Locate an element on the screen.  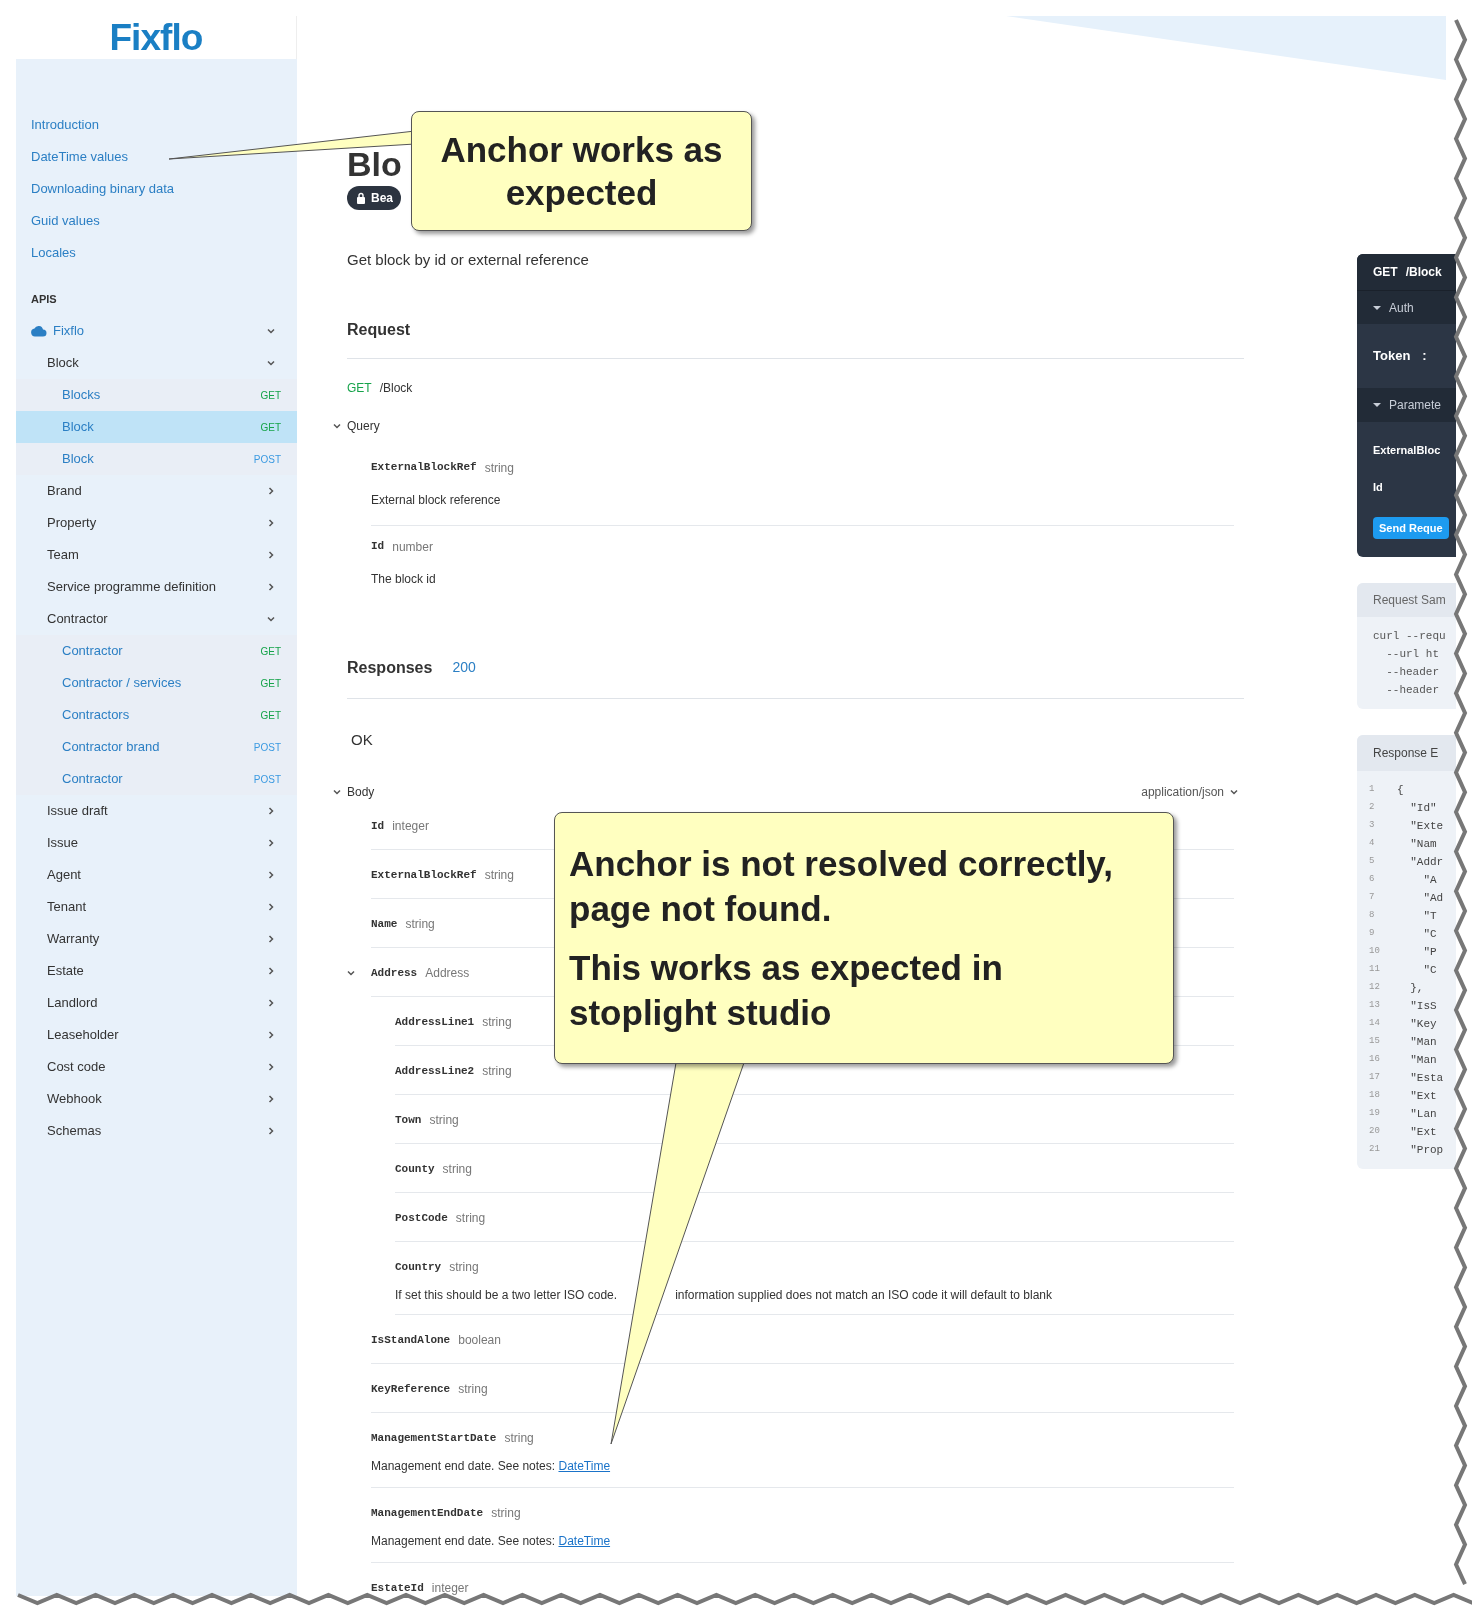
http-method: GET is located at coordinates (1385, 272).